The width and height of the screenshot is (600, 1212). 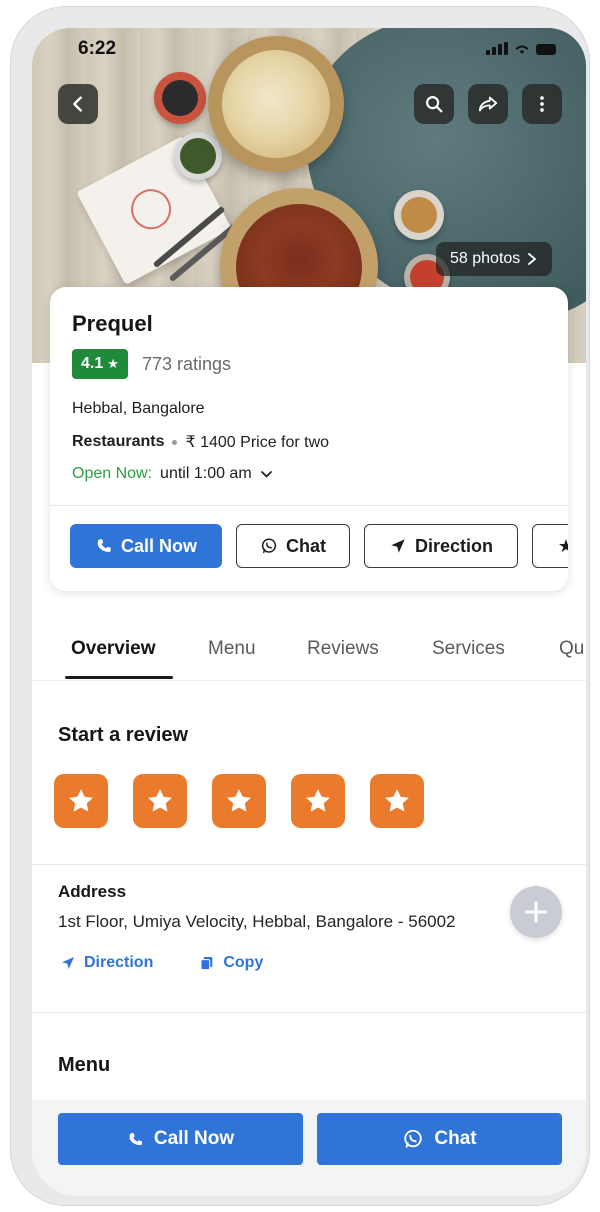 I want to click on address-direction-link: Direction, so click(x=106, y=963).